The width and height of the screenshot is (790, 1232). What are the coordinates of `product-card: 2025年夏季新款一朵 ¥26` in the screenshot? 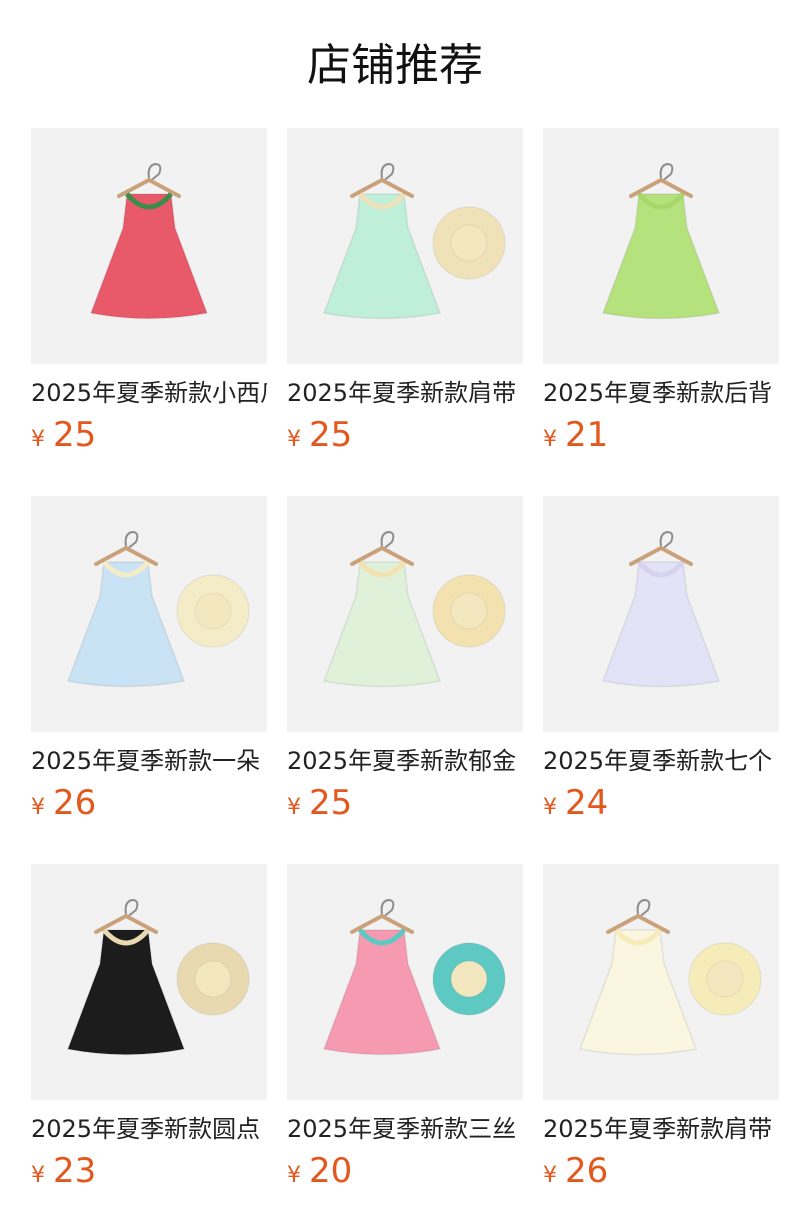 It's located at (149, 663).